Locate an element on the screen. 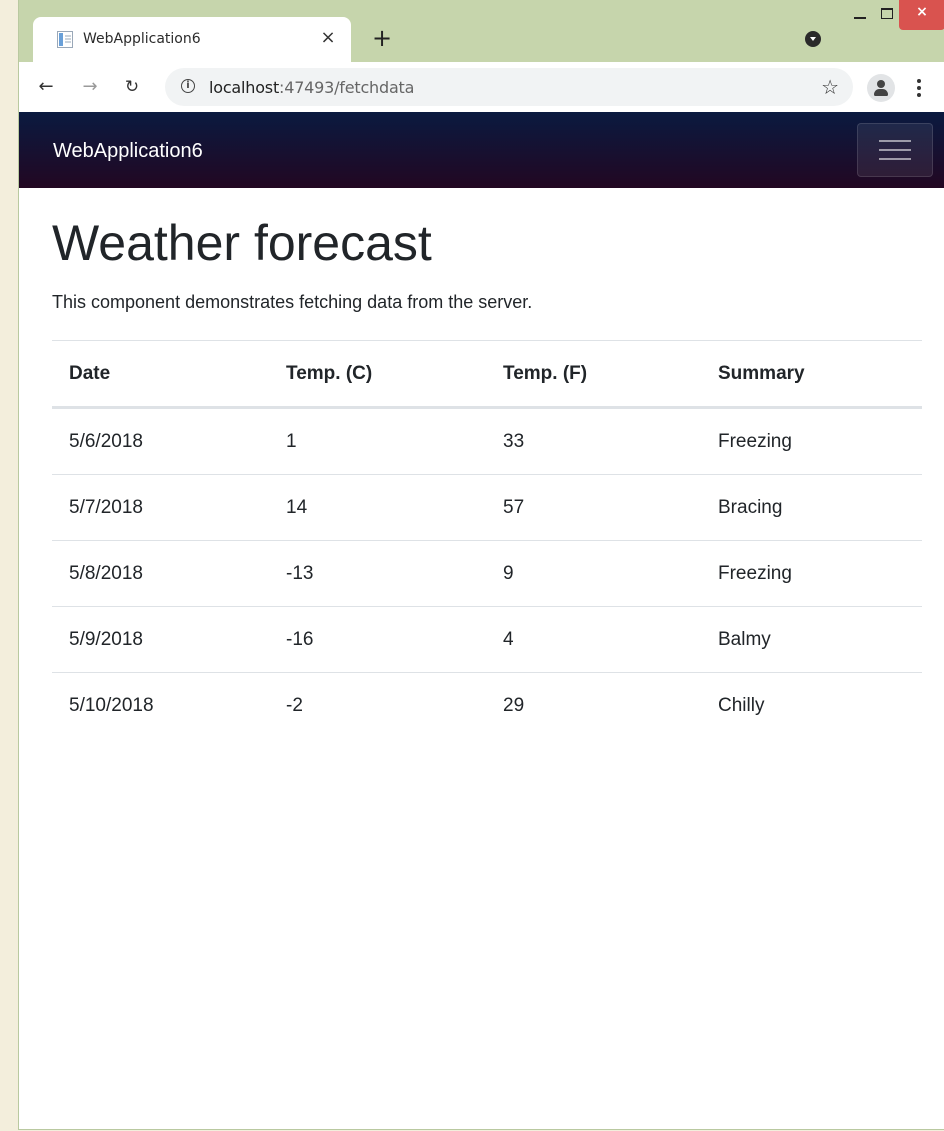 The image size is (944, 1131). table-row: 5/7/2018 14 57 Bracing is located at coordinates (487, 507).